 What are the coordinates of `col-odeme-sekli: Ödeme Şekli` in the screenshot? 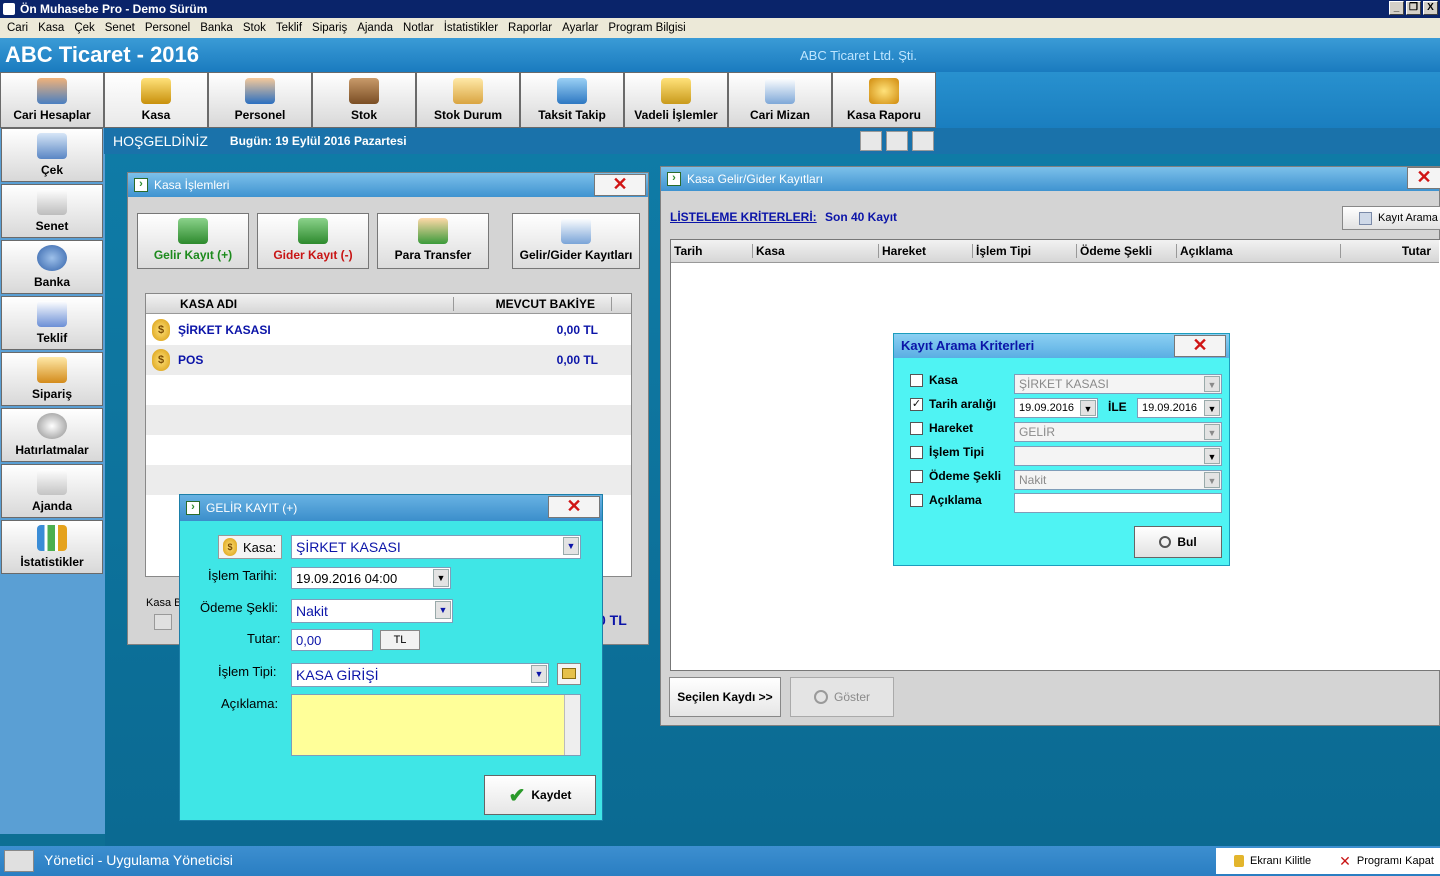 It's located at (1127, 251).